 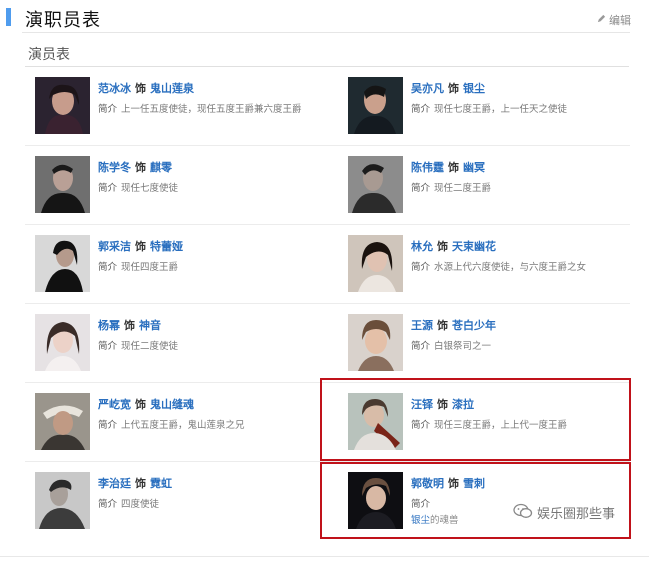 I want to click on actor-name-link: 王源, so click(x=422, y=326).